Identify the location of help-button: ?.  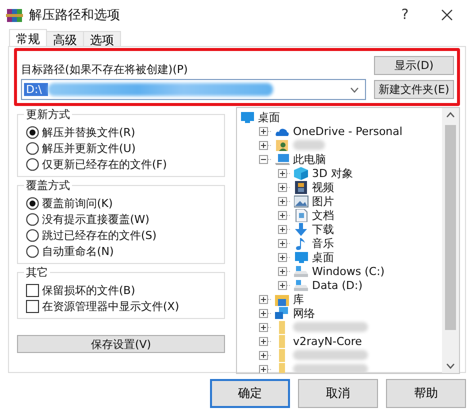
(405, 15).